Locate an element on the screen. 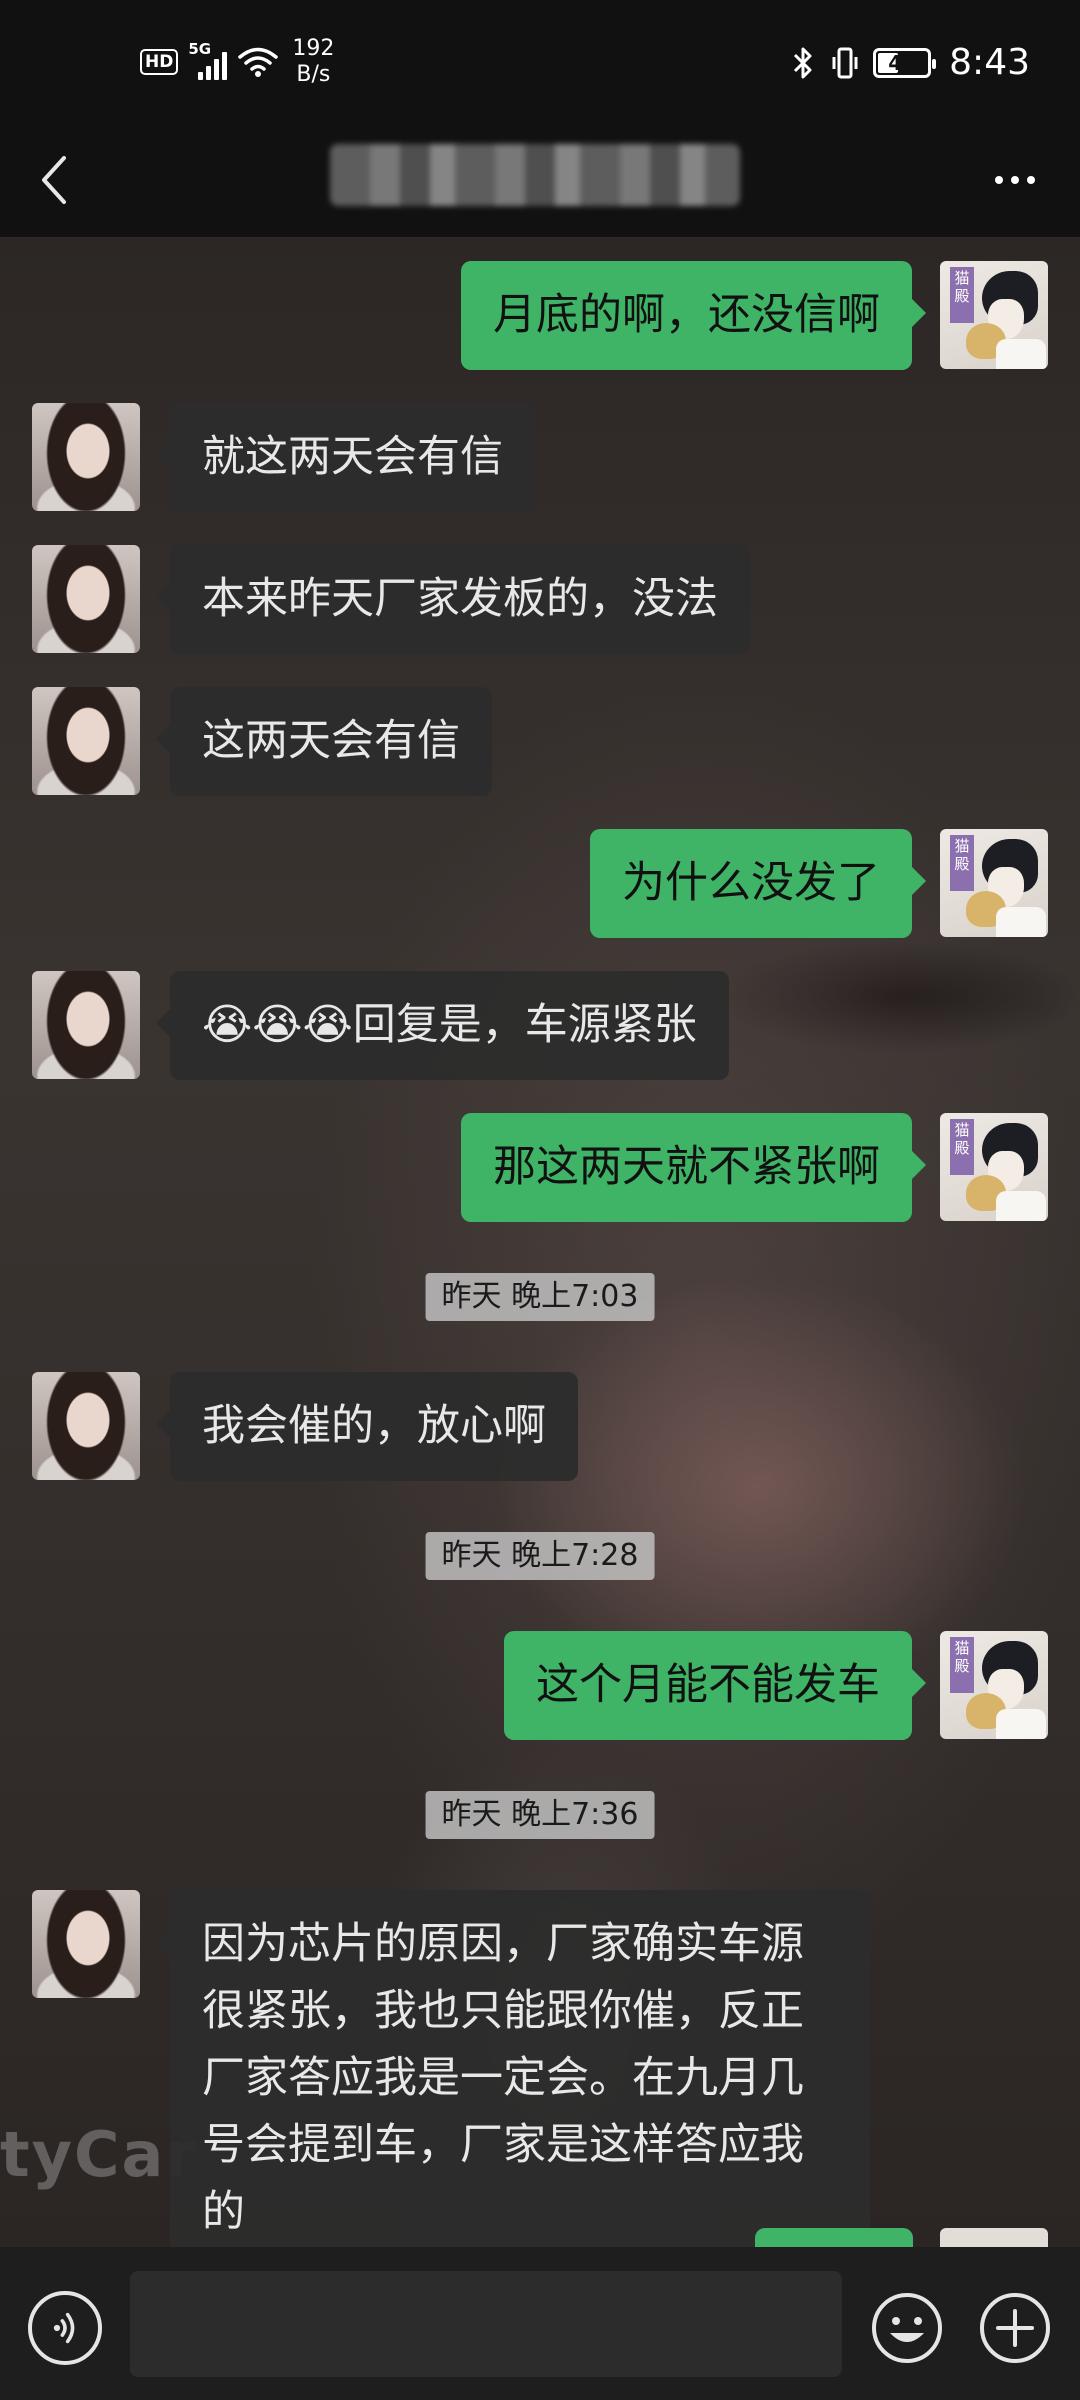 This screenshot has width=1080, height=2400. message-bubble-incoming: 我会催的，放心啊 is located at coordinates (367, 1426).